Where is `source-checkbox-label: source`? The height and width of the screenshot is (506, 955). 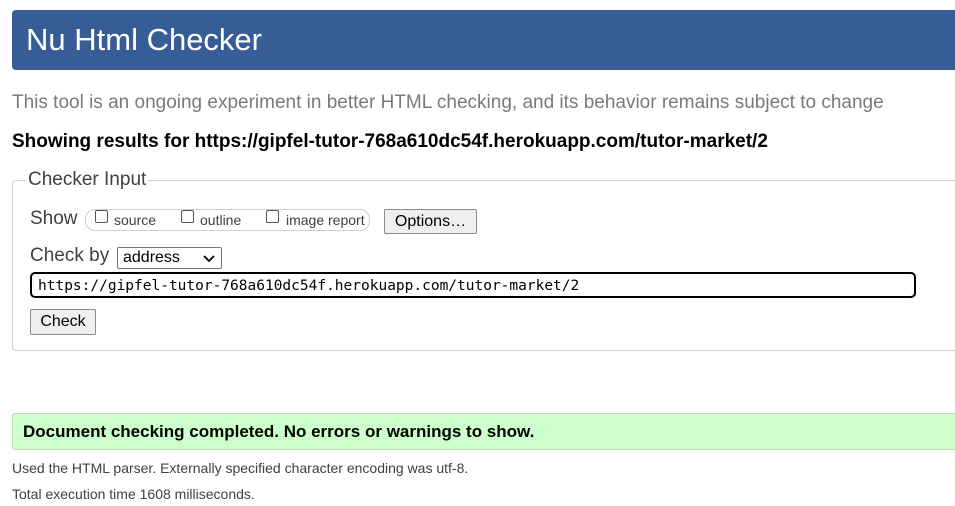 source-checkbox-label: source is located at coordinates (135, 220).